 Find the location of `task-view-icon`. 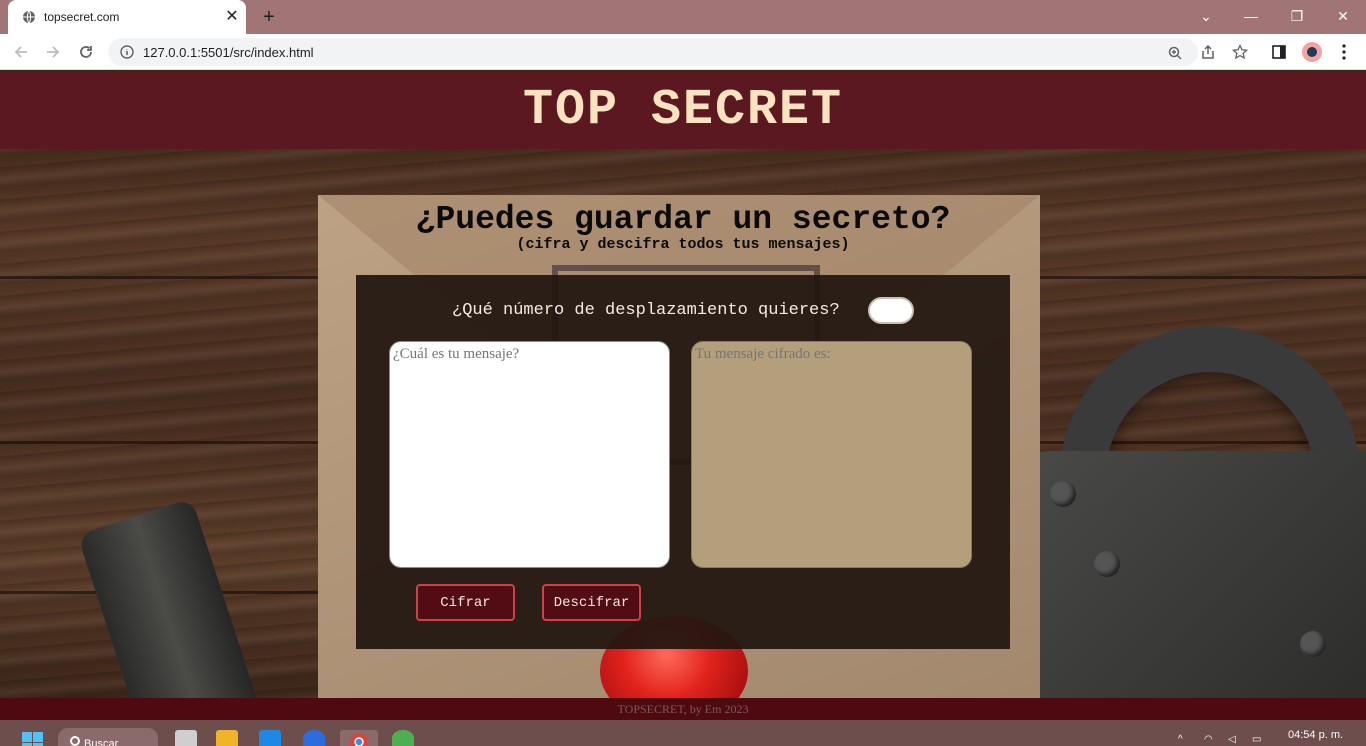

task-view-icon is located at coordinates (186, 738).